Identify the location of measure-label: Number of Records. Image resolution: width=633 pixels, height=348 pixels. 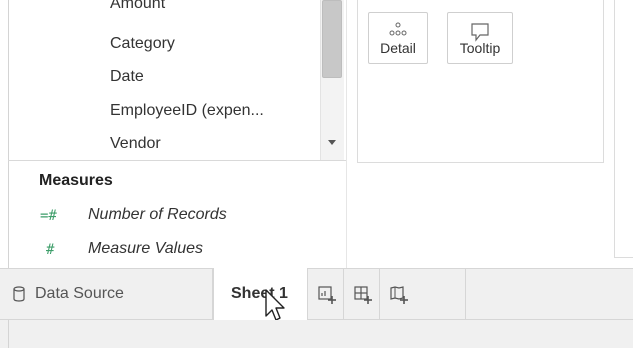
(157, 214).